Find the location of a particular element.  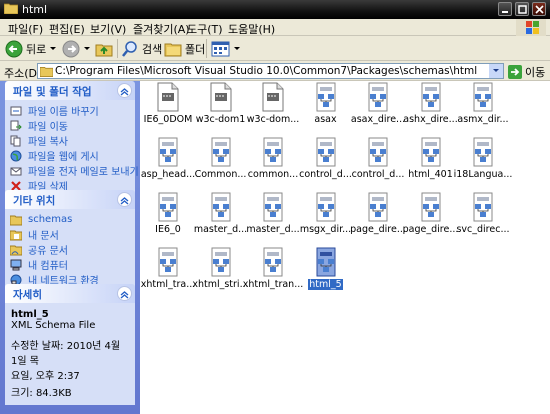

details-modified-time: 요일, 오후 2:37 is located at coordinates (45, 376).